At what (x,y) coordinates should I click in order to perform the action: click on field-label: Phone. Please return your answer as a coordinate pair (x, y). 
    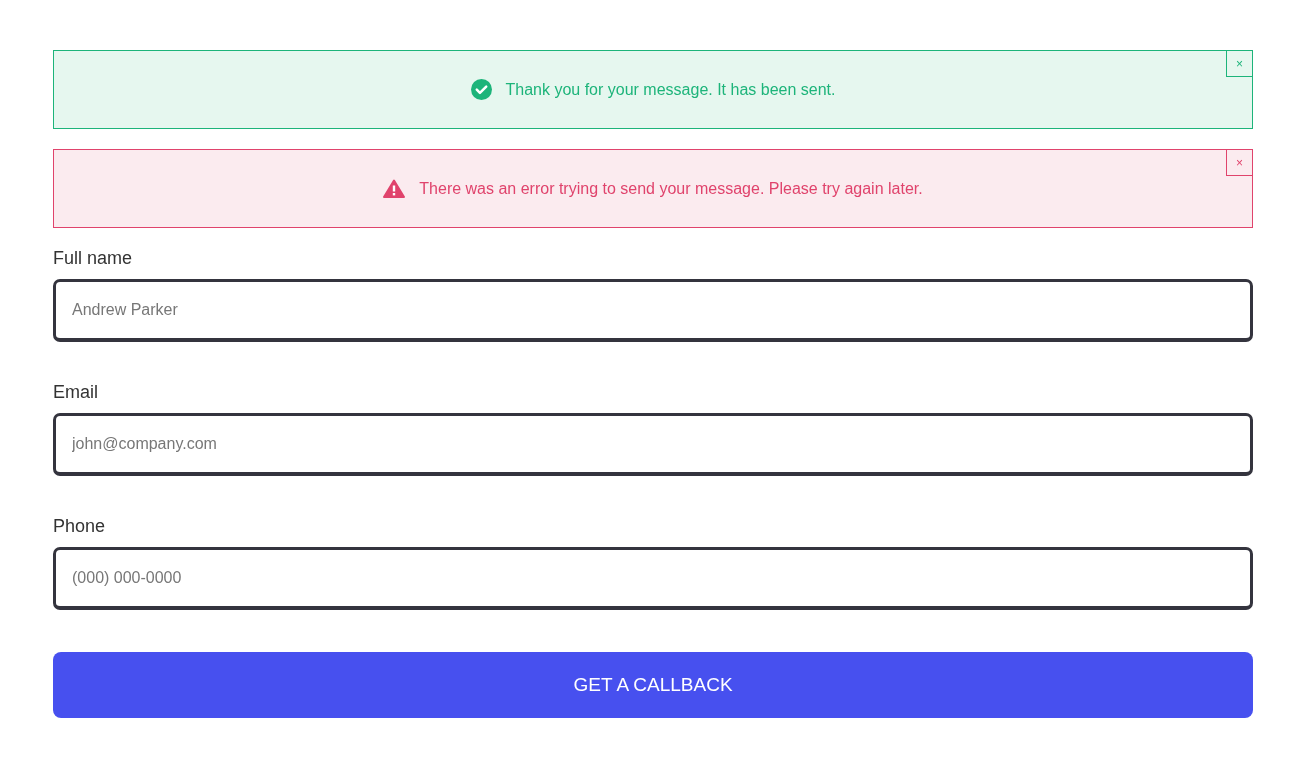
    Looking at the image, I should click on (79, 526).